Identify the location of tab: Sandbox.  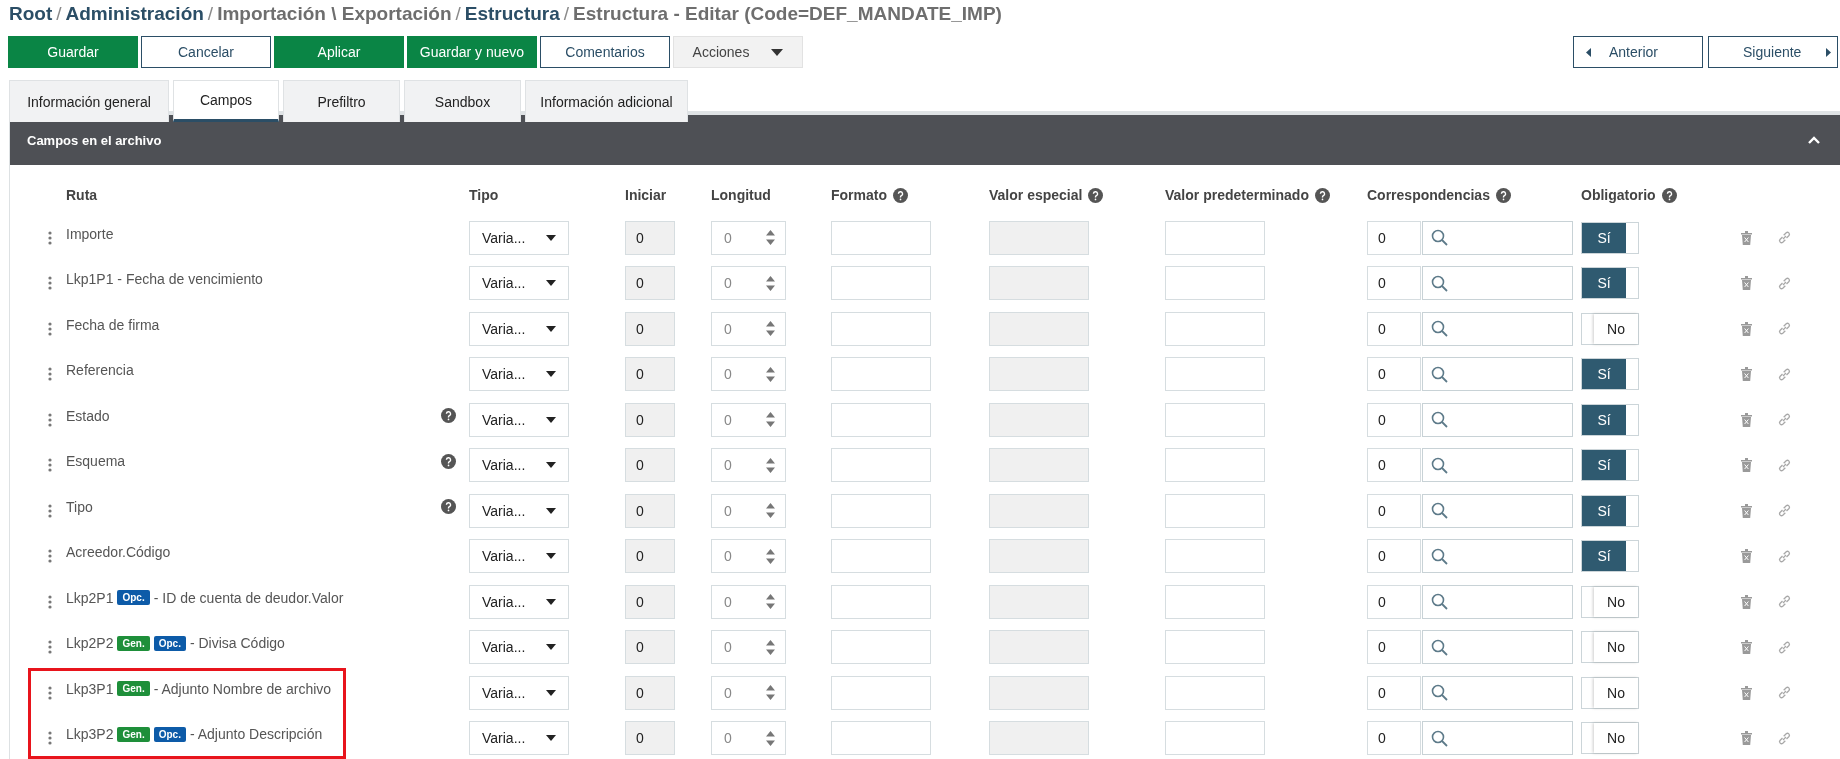
(462, 101).